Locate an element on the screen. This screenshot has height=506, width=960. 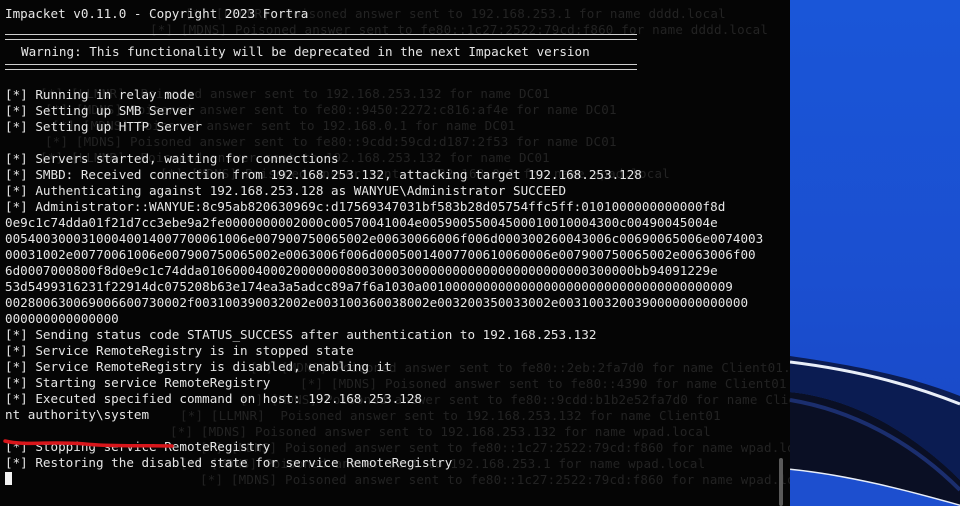
log-line: [*] Running in relay mode is located at coordinates (100, 94).